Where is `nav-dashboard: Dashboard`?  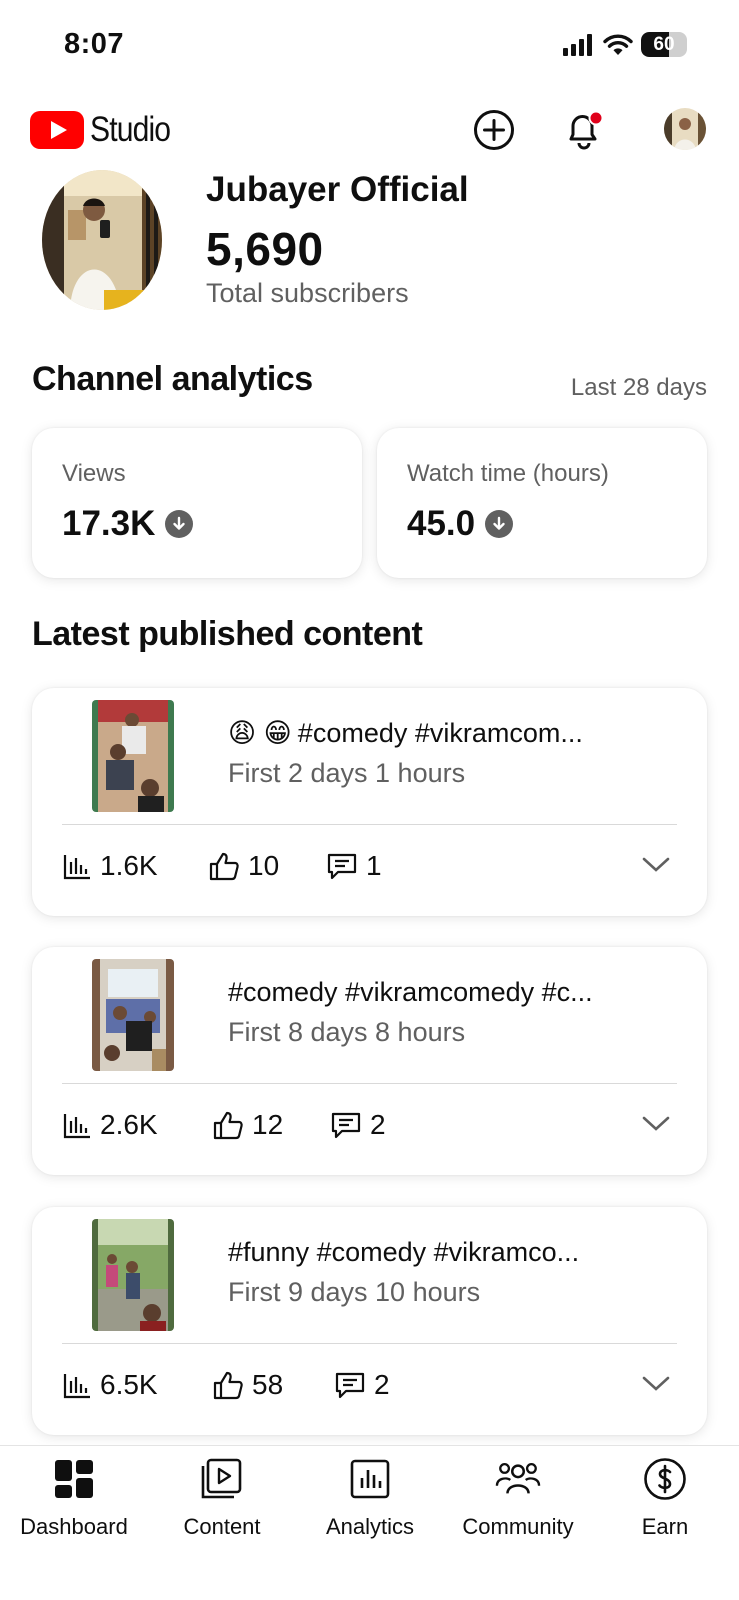 nav-dashboard: Dashboard is located at coordinates (74, 1498).